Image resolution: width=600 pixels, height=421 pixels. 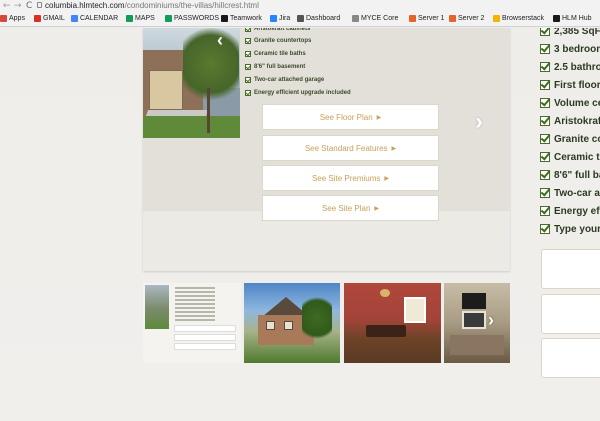 What do you see at coordinates (302, 93) in the screenshot?
I see `slide-feature-label: Energy efficient upgrade included` at bounding box center [302, 93].